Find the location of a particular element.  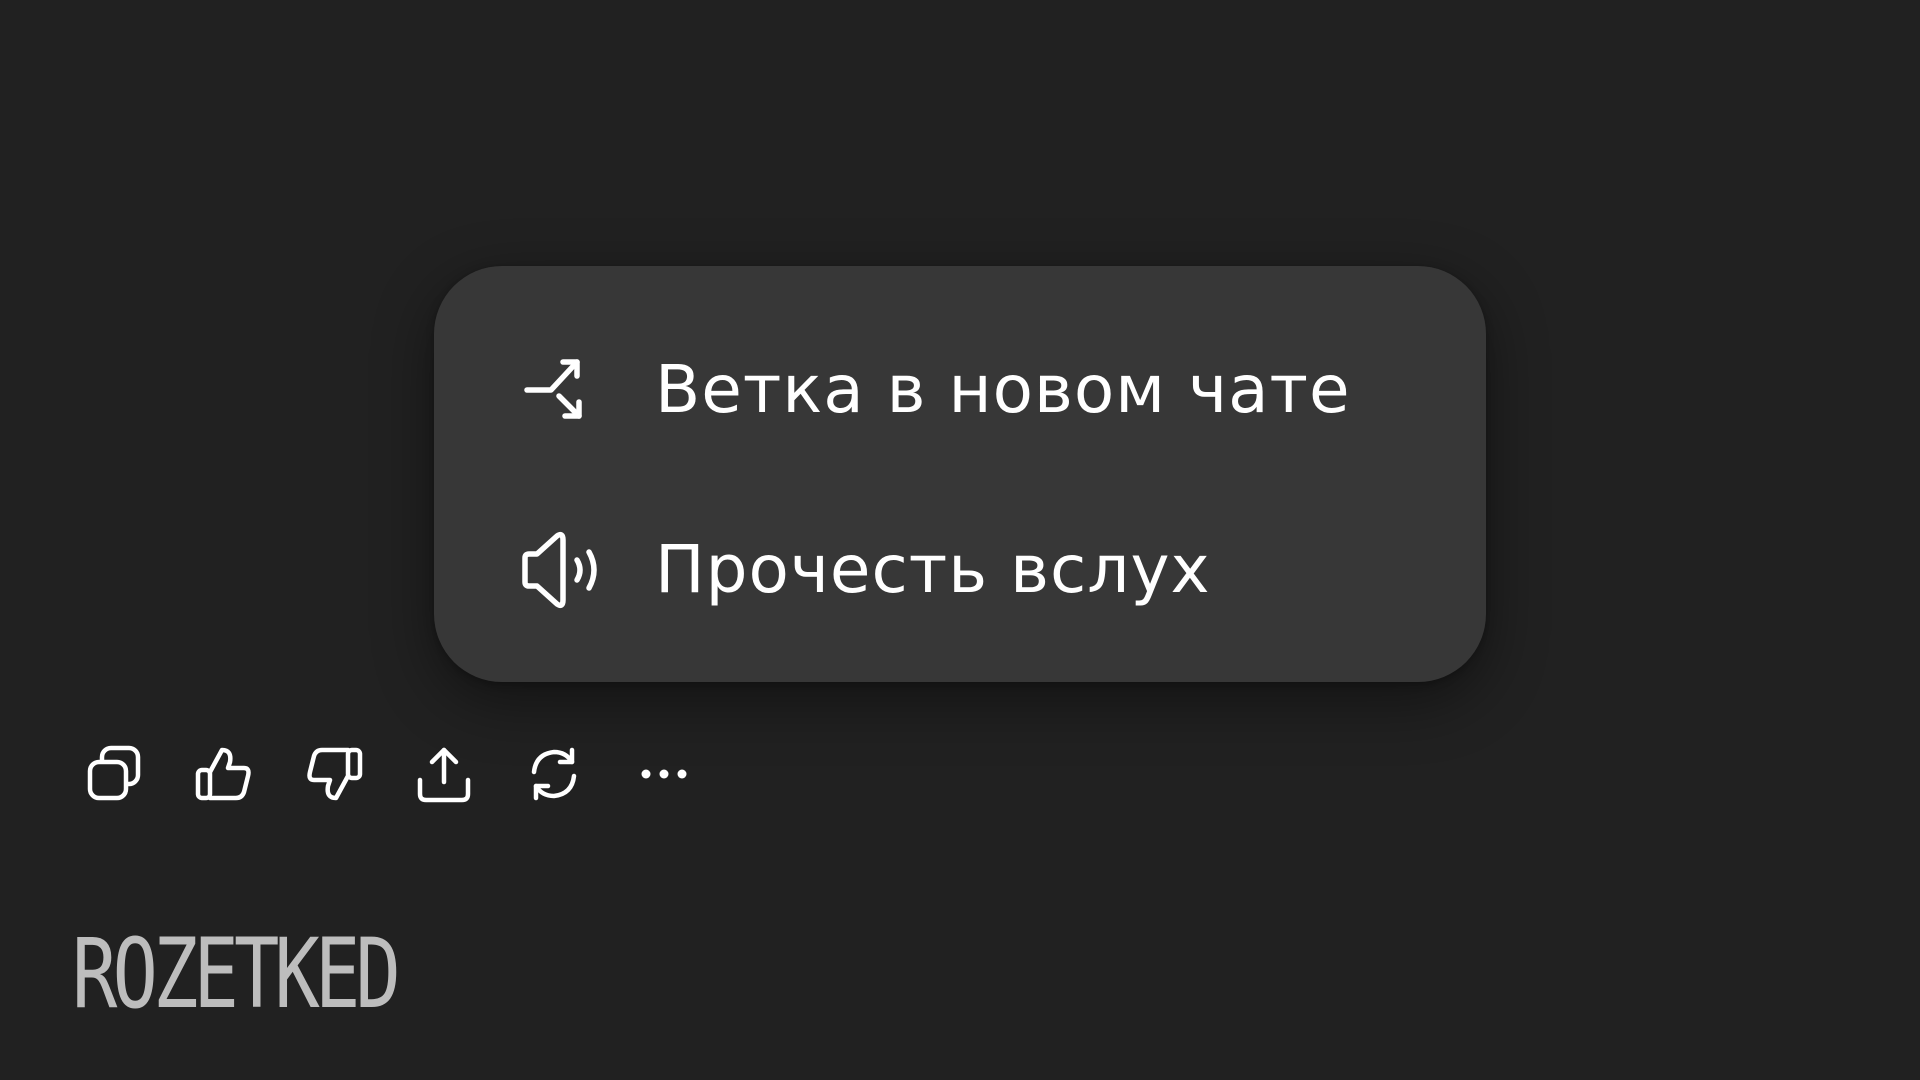

thumbs-up-button is located at coordinates (224, 774).